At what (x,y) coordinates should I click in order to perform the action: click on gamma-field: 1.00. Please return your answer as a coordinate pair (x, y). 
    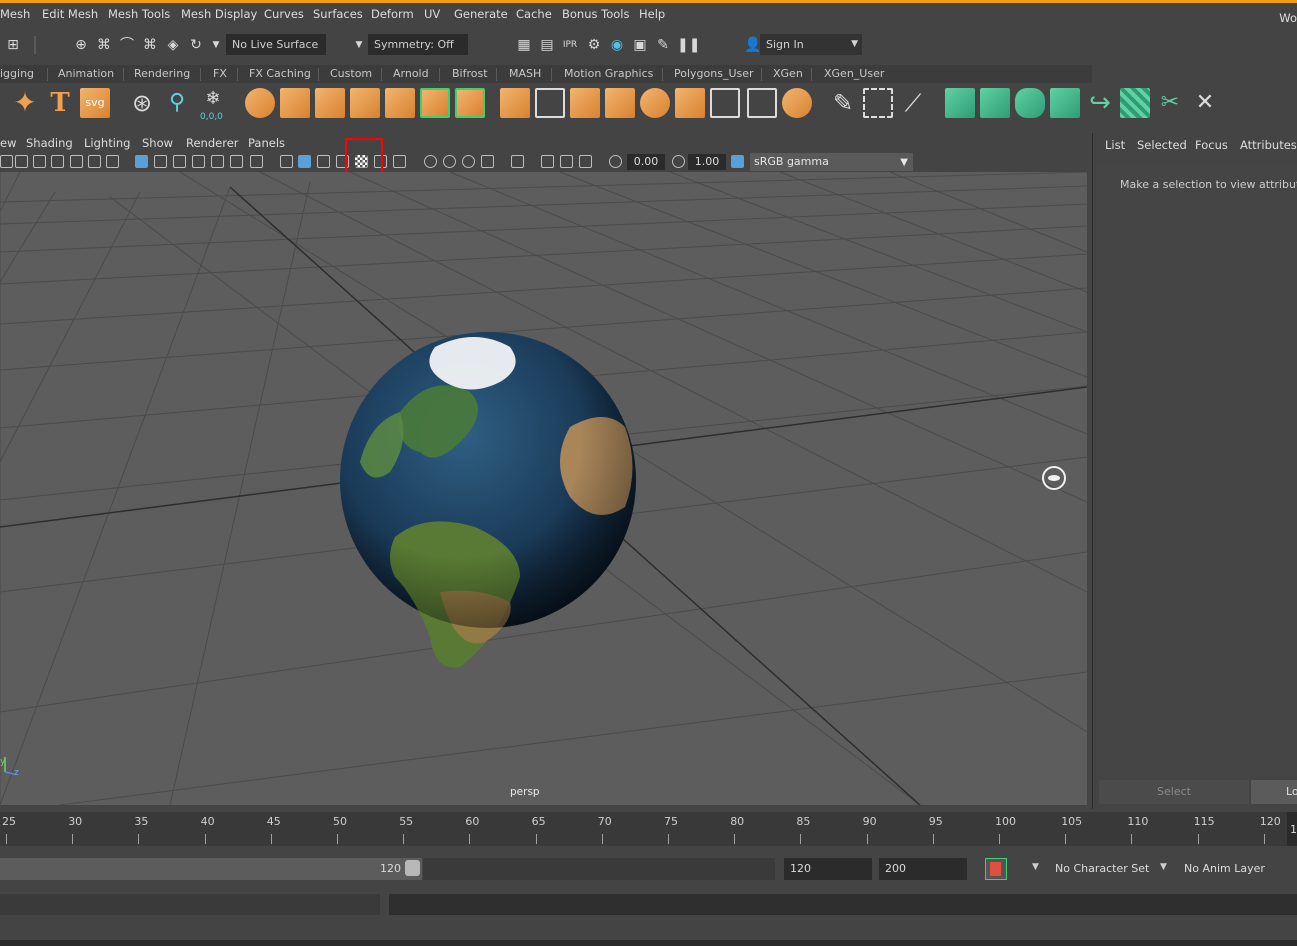
    Looking at the image, I should click on (707, 162).